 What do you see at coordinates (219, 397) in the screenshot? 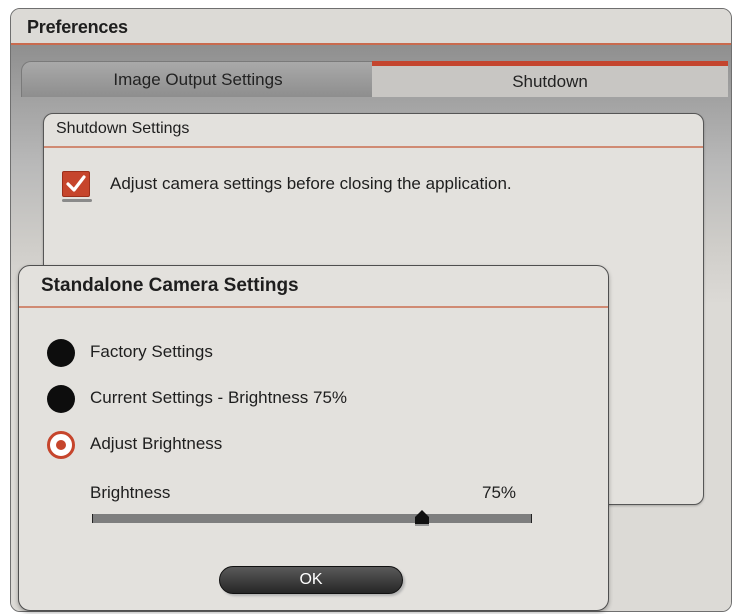
I see `current-settings-label: Current Settings - Brightness 75%` at bounding box center [219, 397].